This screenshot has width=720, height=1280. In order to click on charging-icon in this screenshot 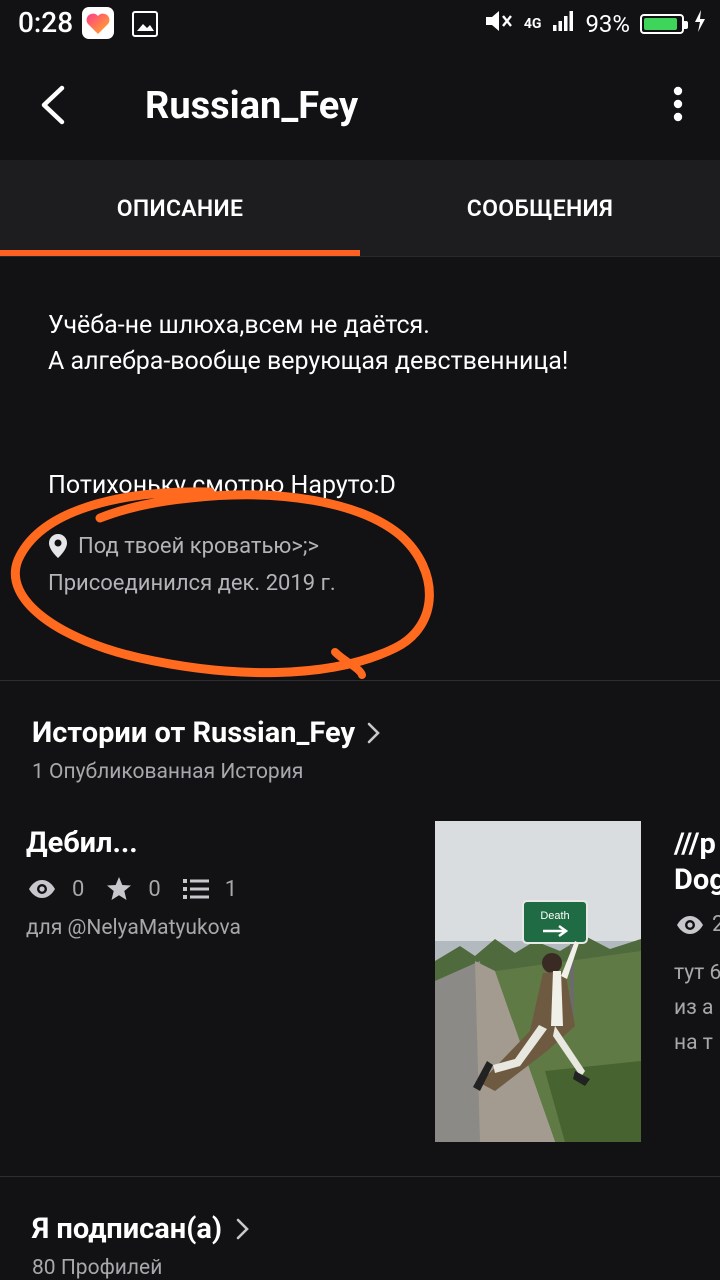, I will do `click(700, 24)`.